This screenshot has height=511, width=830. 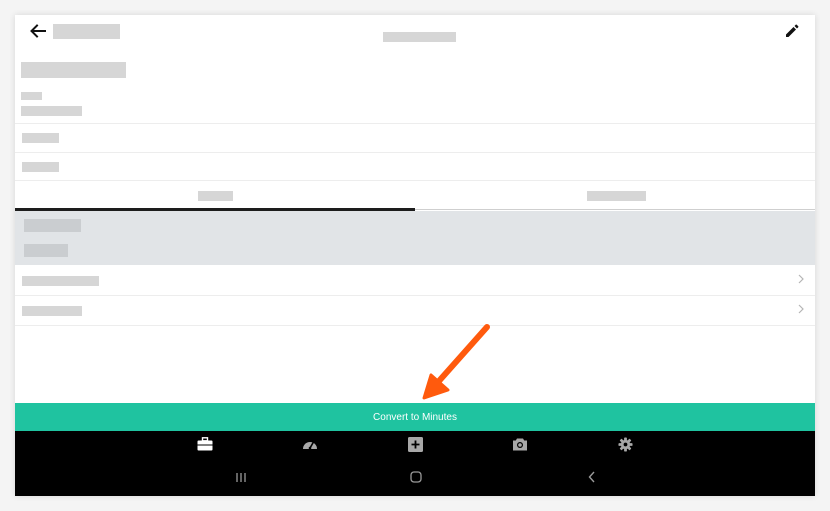 I want to click on primary-action-button: Convert to Minutes, so click(x=415, y=417).